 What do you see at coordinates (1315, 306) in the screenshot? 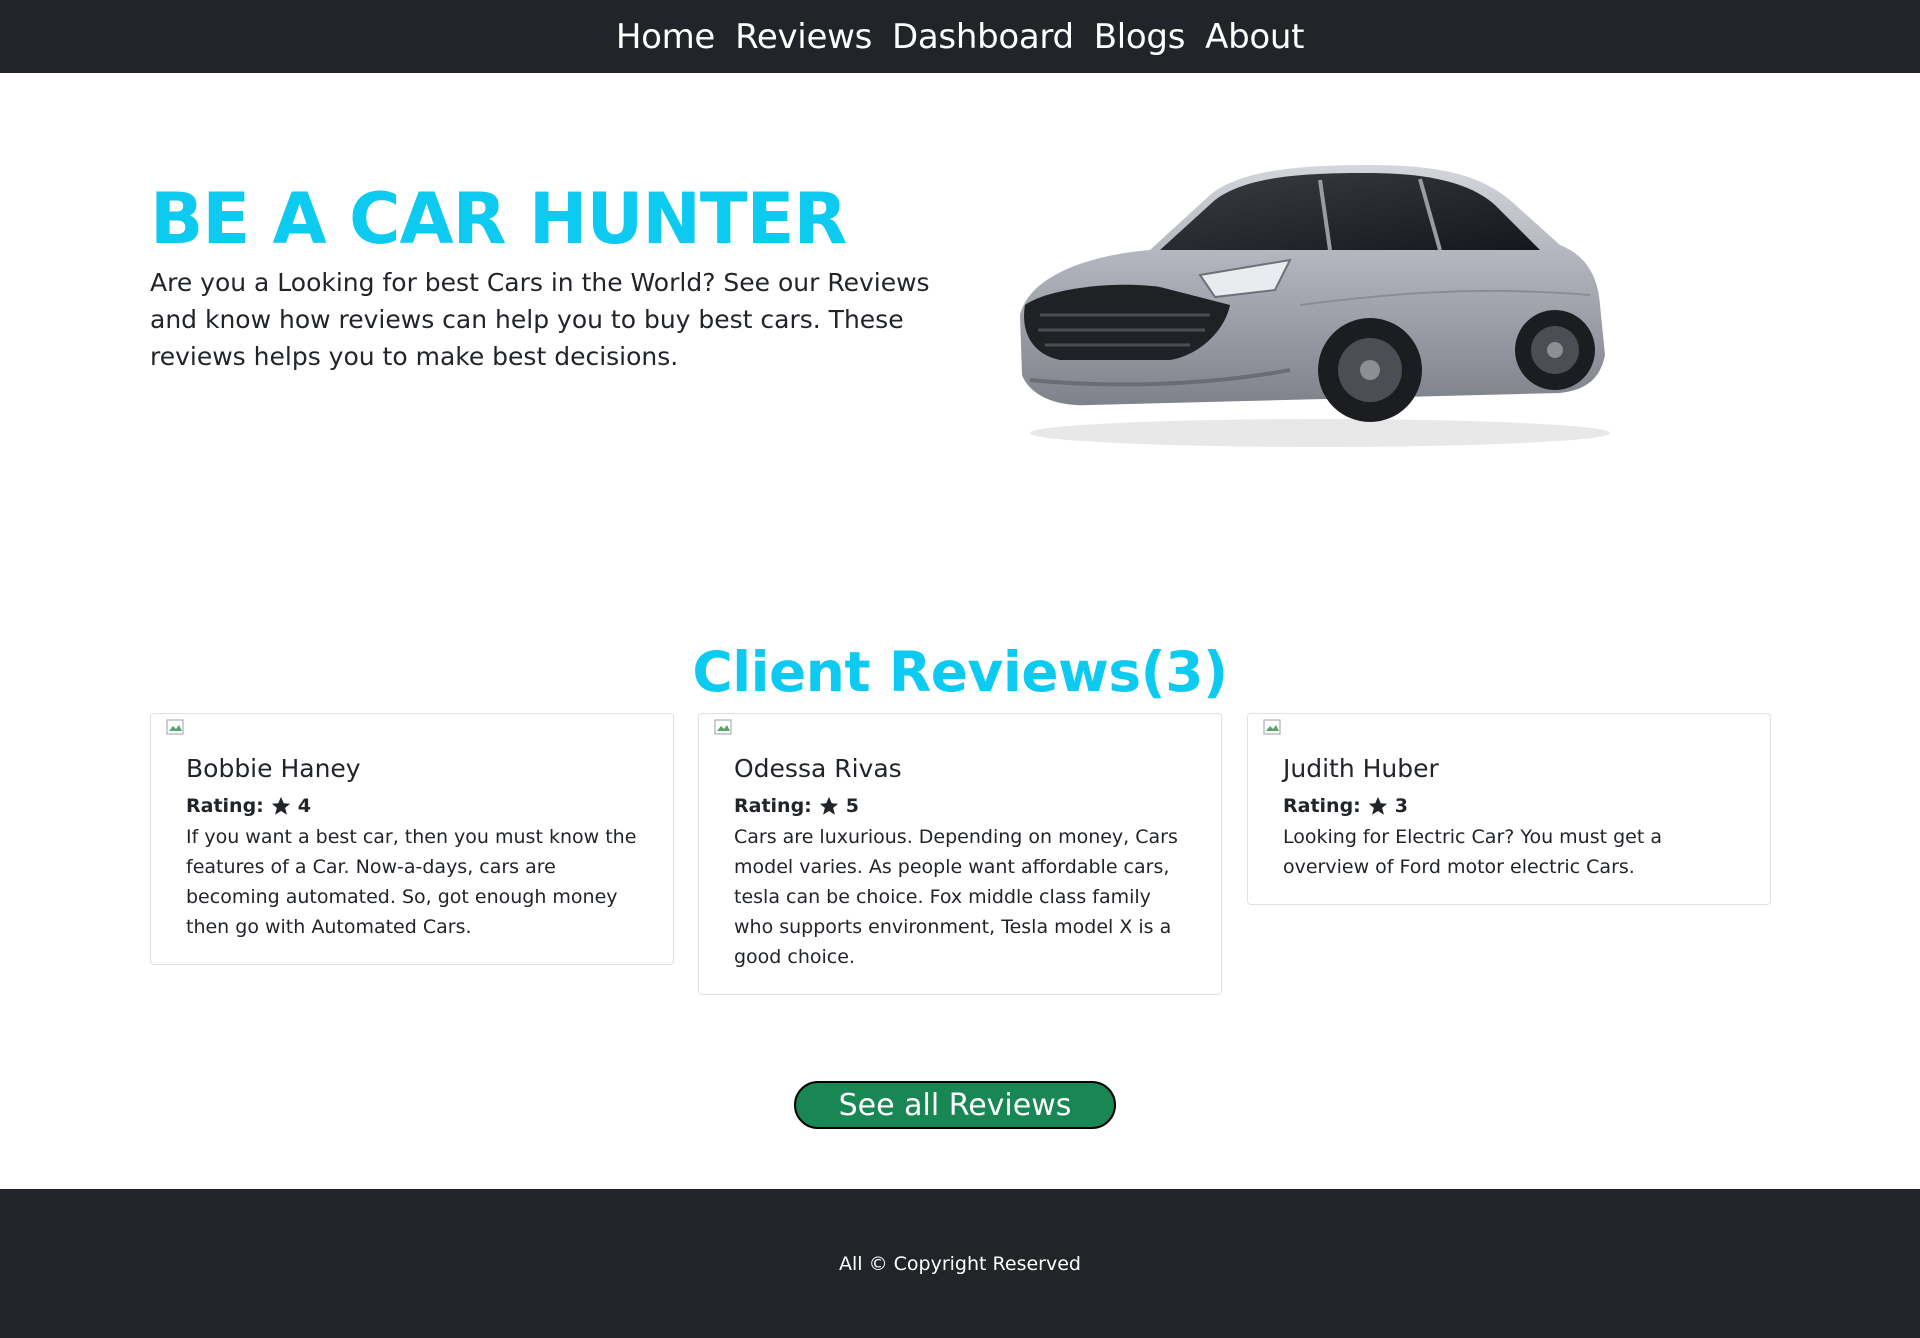
I see `car-image` at bounding box center [1315, 306].